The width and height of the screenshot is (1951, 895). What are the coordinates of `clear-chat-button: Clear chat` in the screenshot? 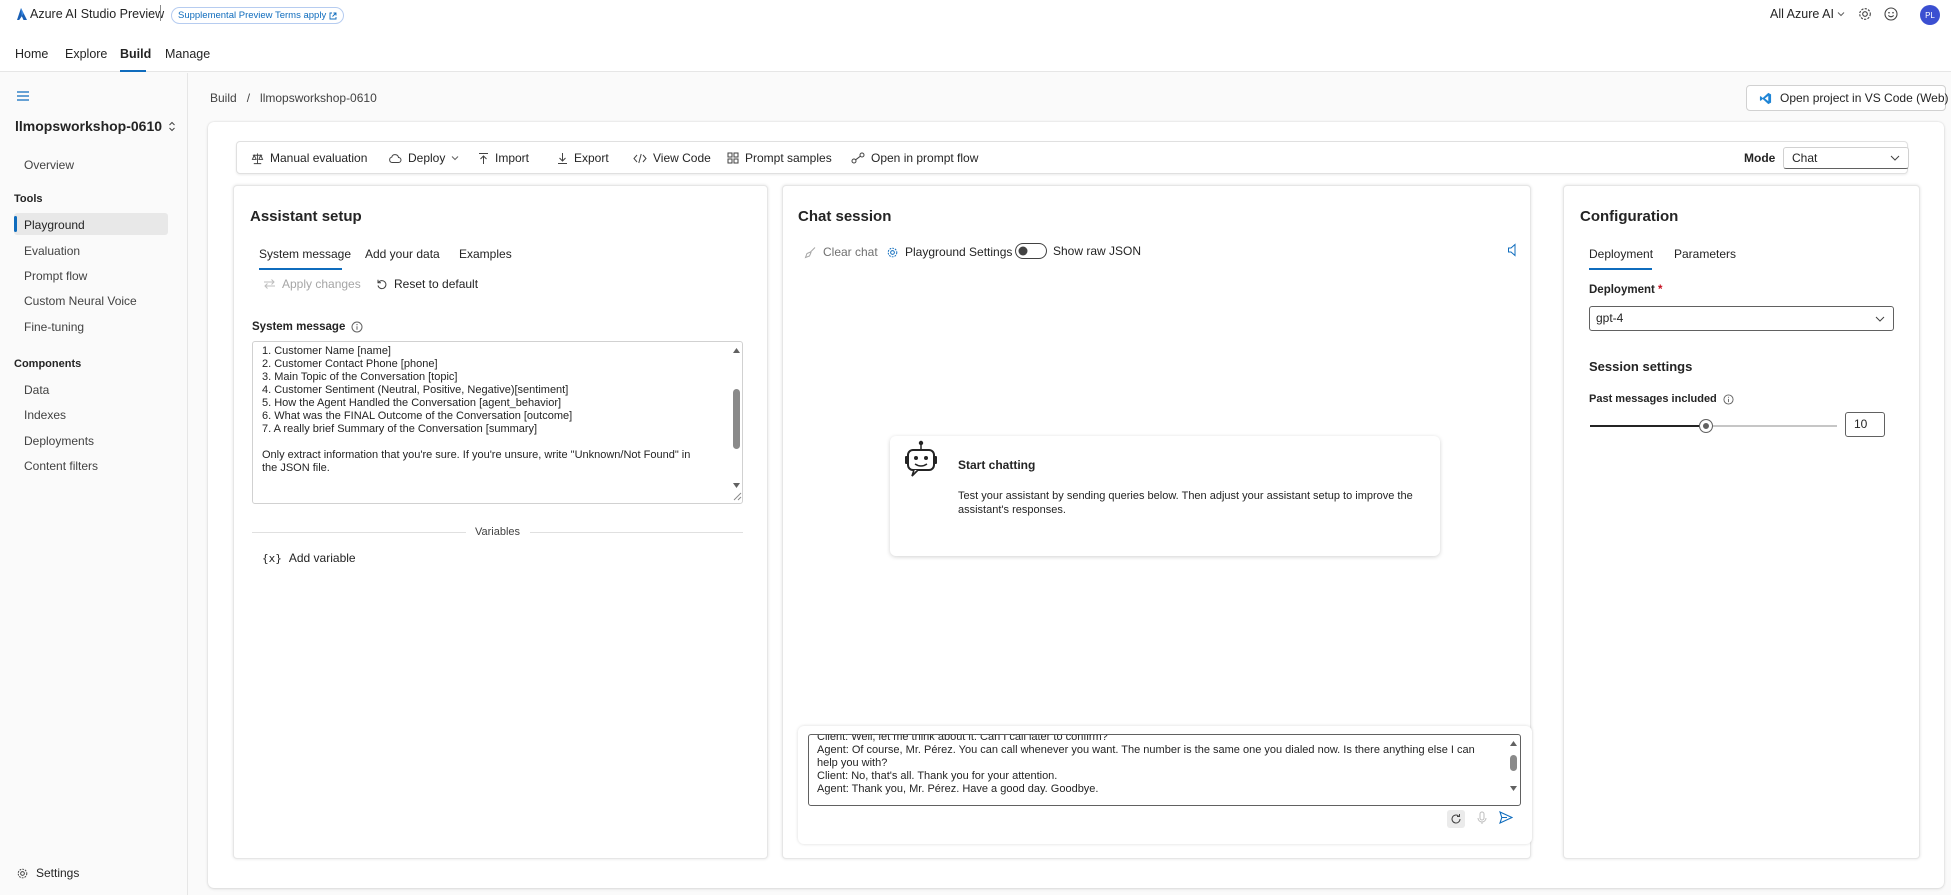 It's located at (841, 252).